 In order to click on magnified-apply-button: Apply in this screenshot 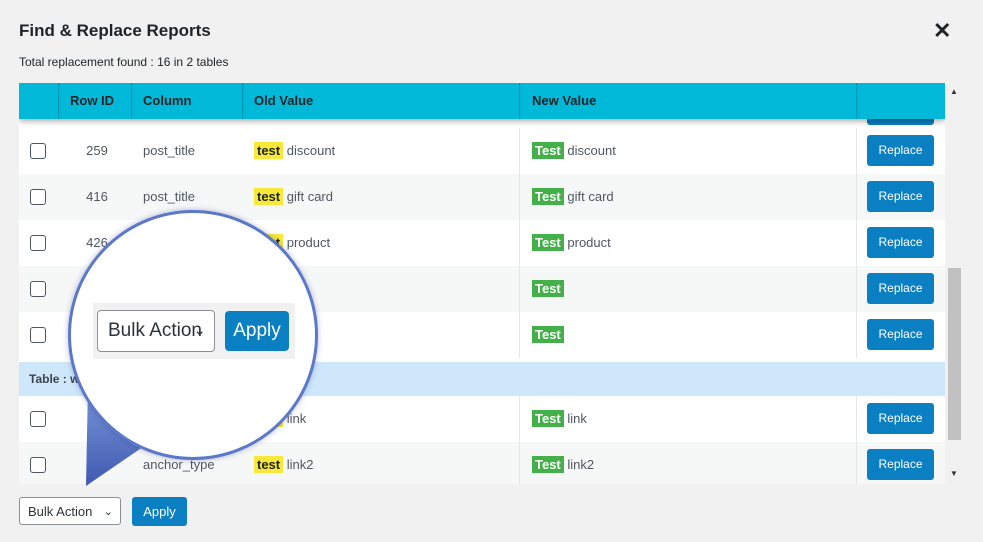, I will do `click(257, 331)`.